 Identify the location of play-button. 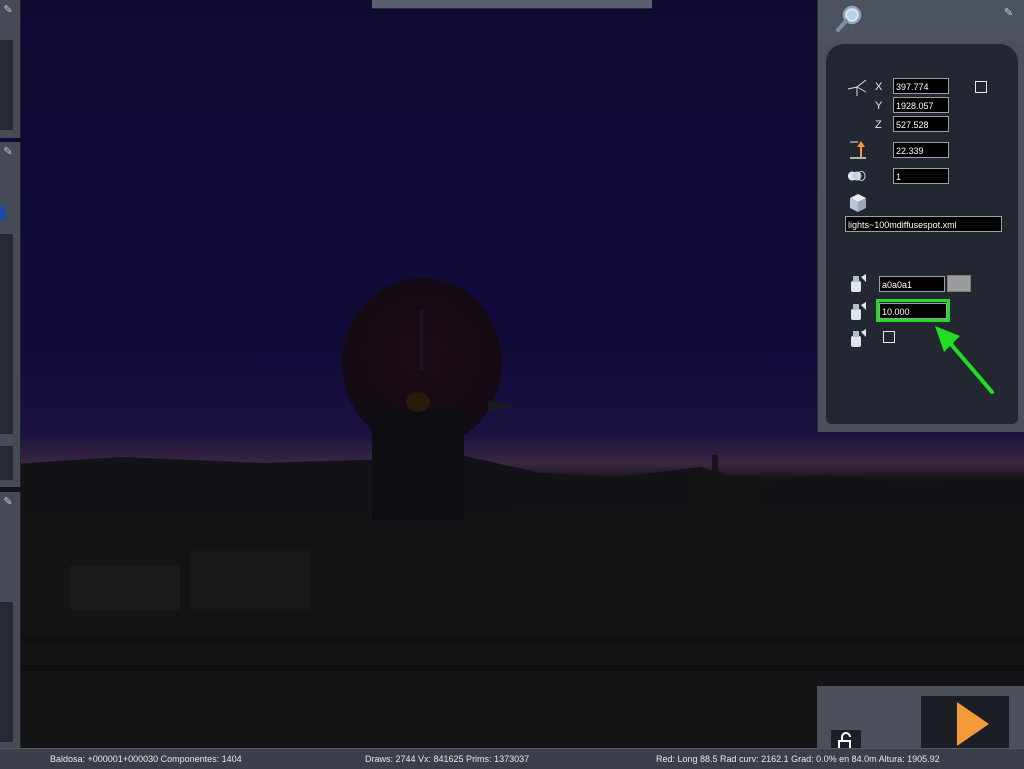
(965, 722).